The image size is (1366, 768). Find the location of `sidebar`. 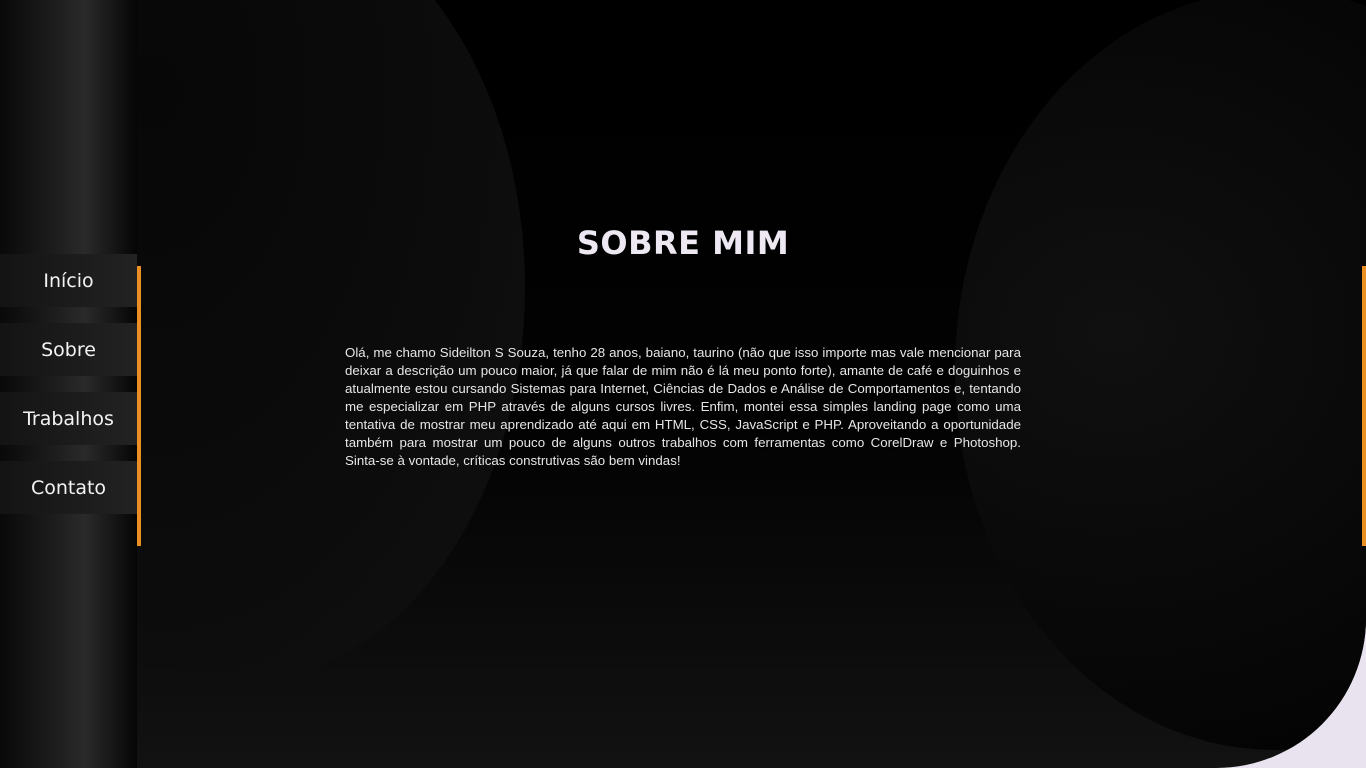

sidebar is located at coordinates (68, 384).